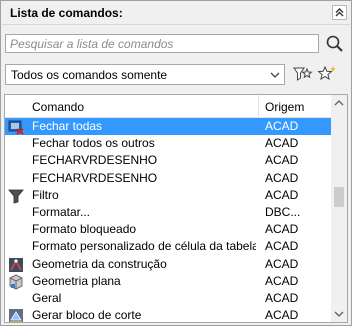  I want to click on search-input, so click(160, 43).